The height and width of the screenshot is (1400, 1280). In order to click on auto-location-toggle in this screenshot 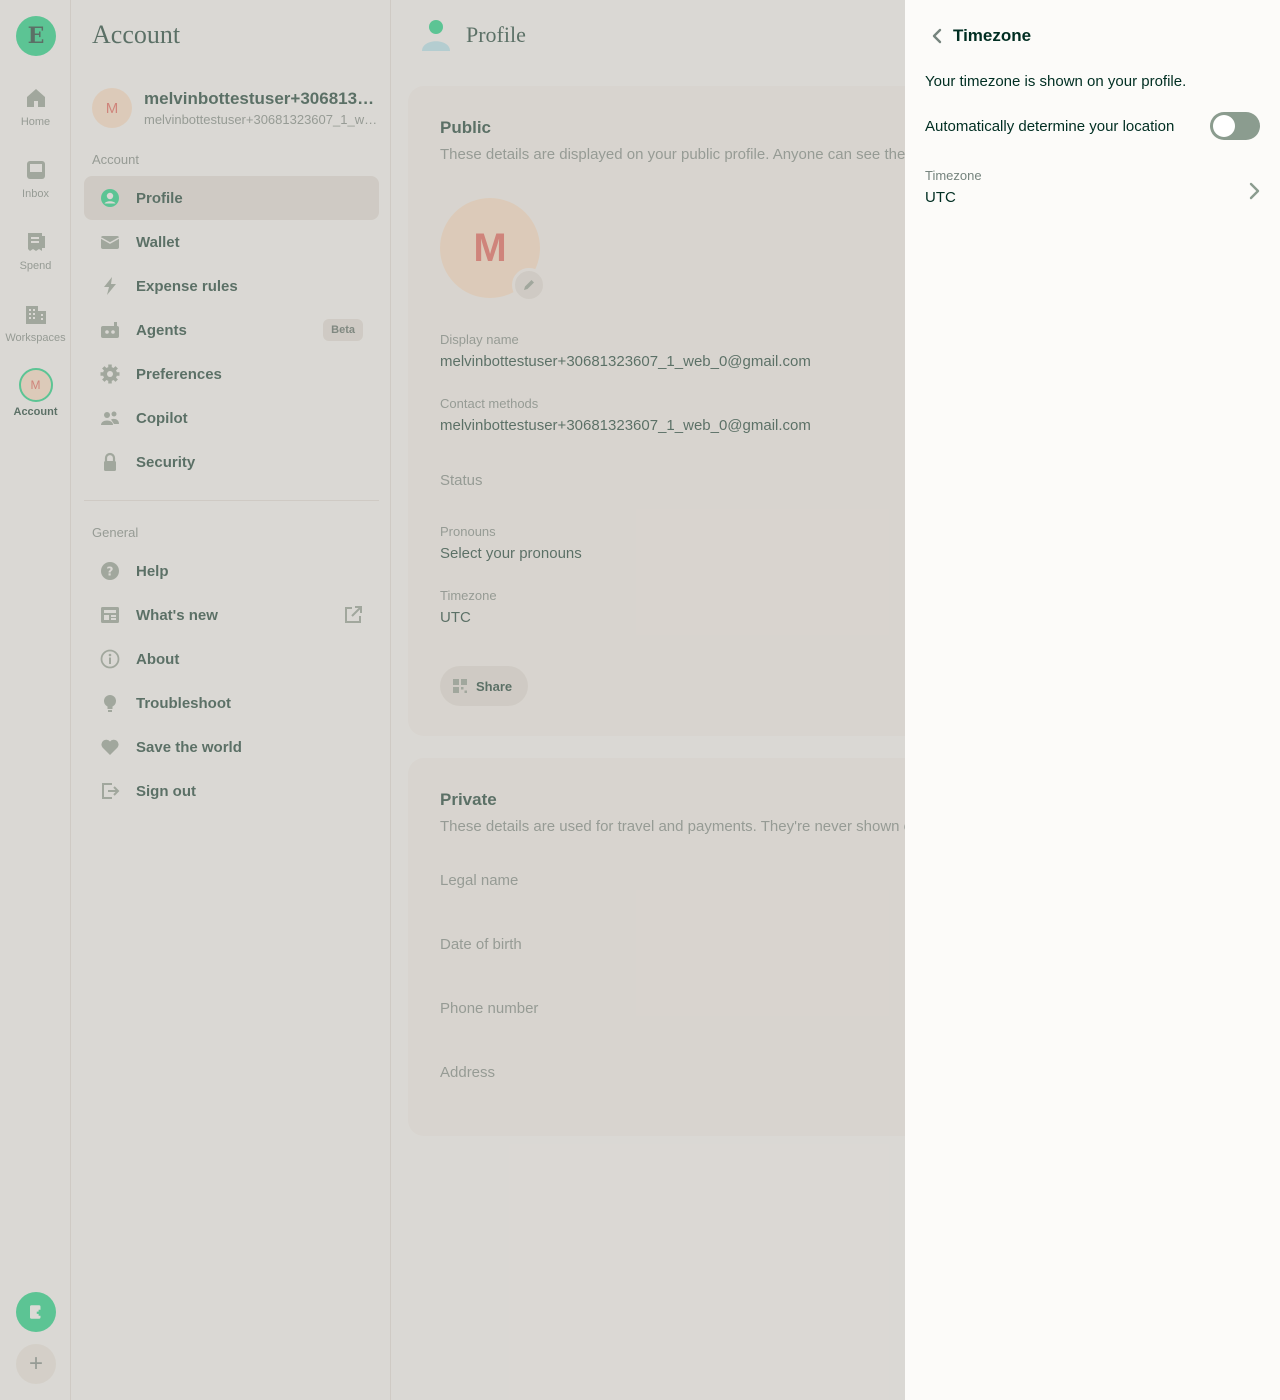, I will do `click(1235, 126)`.